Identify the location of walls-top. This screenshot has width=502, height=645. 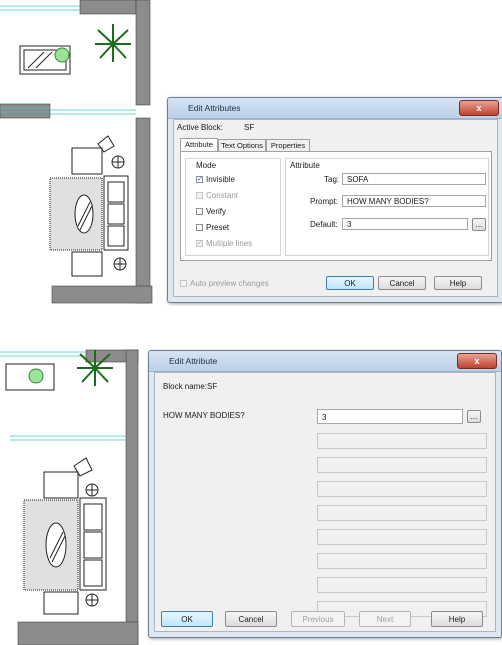
(76, 152).